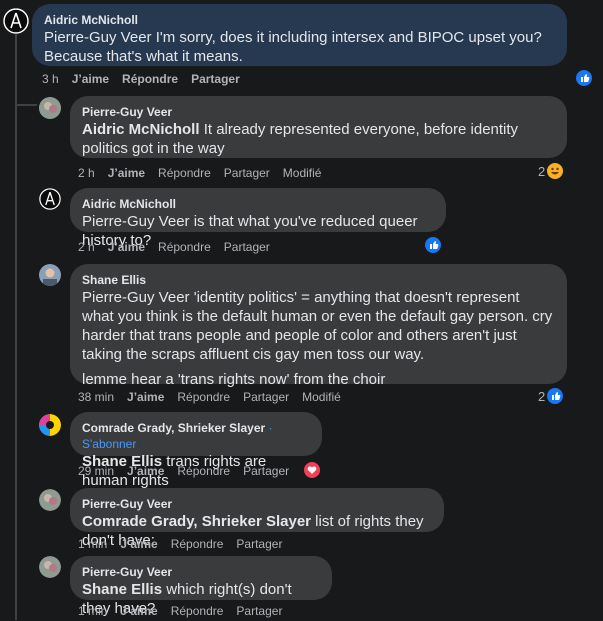 The image size is (603, 621). I want to click on thread-line-main, so click(16, 325).